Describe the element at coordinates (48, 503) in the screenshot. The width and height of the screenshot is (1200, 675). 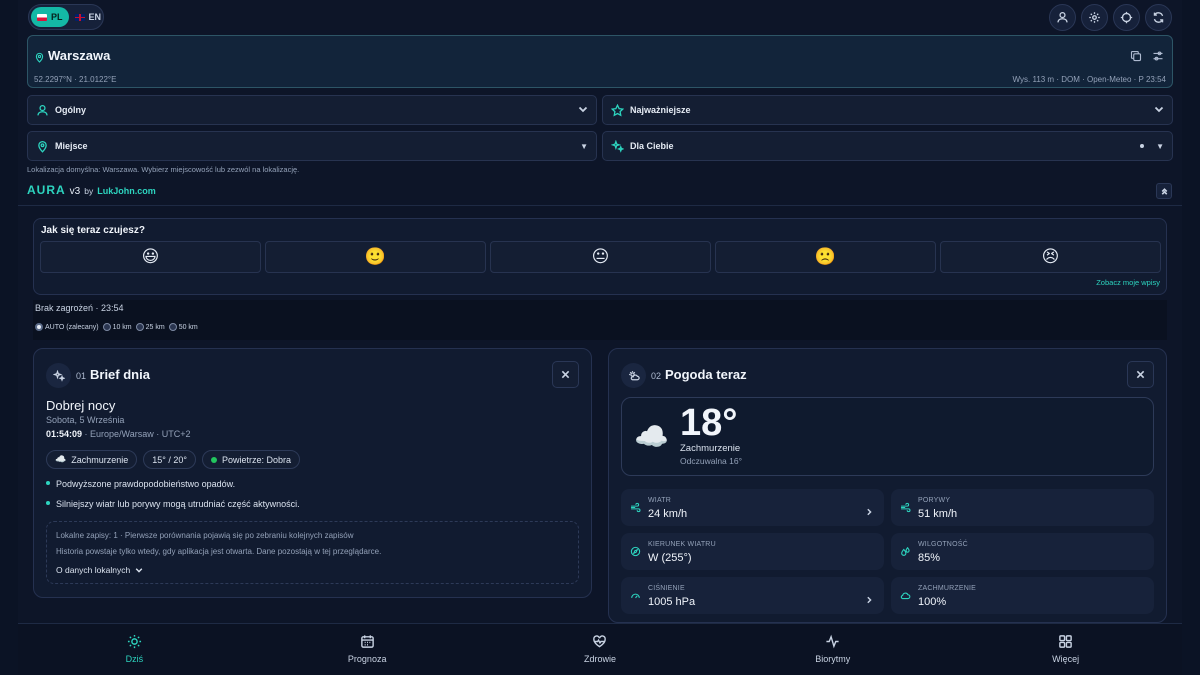
I see `bullet-dot` at that location.